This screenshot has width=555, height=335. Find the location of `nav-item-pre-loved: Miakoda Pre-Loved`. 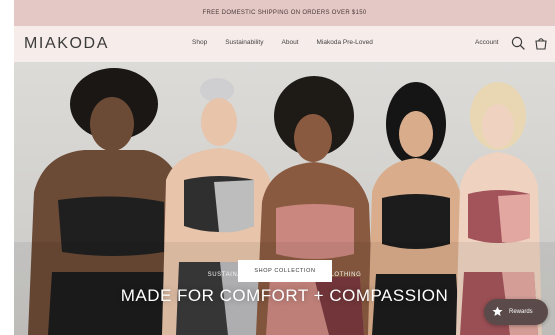

nav-item-pre-loved: Miakoda Pre-Loved is located at coordinates (345, 42).